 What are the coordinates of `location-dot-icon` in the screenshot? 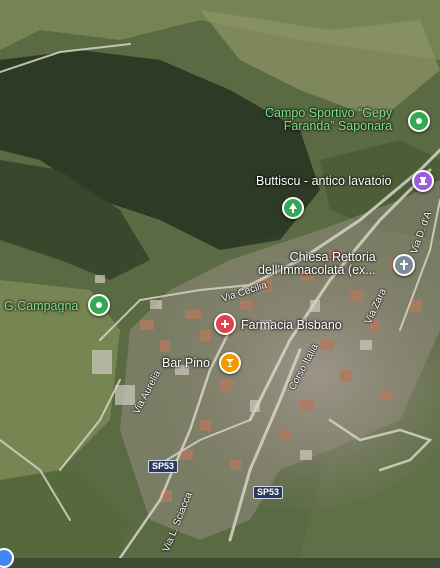 It's located at (7, 558).